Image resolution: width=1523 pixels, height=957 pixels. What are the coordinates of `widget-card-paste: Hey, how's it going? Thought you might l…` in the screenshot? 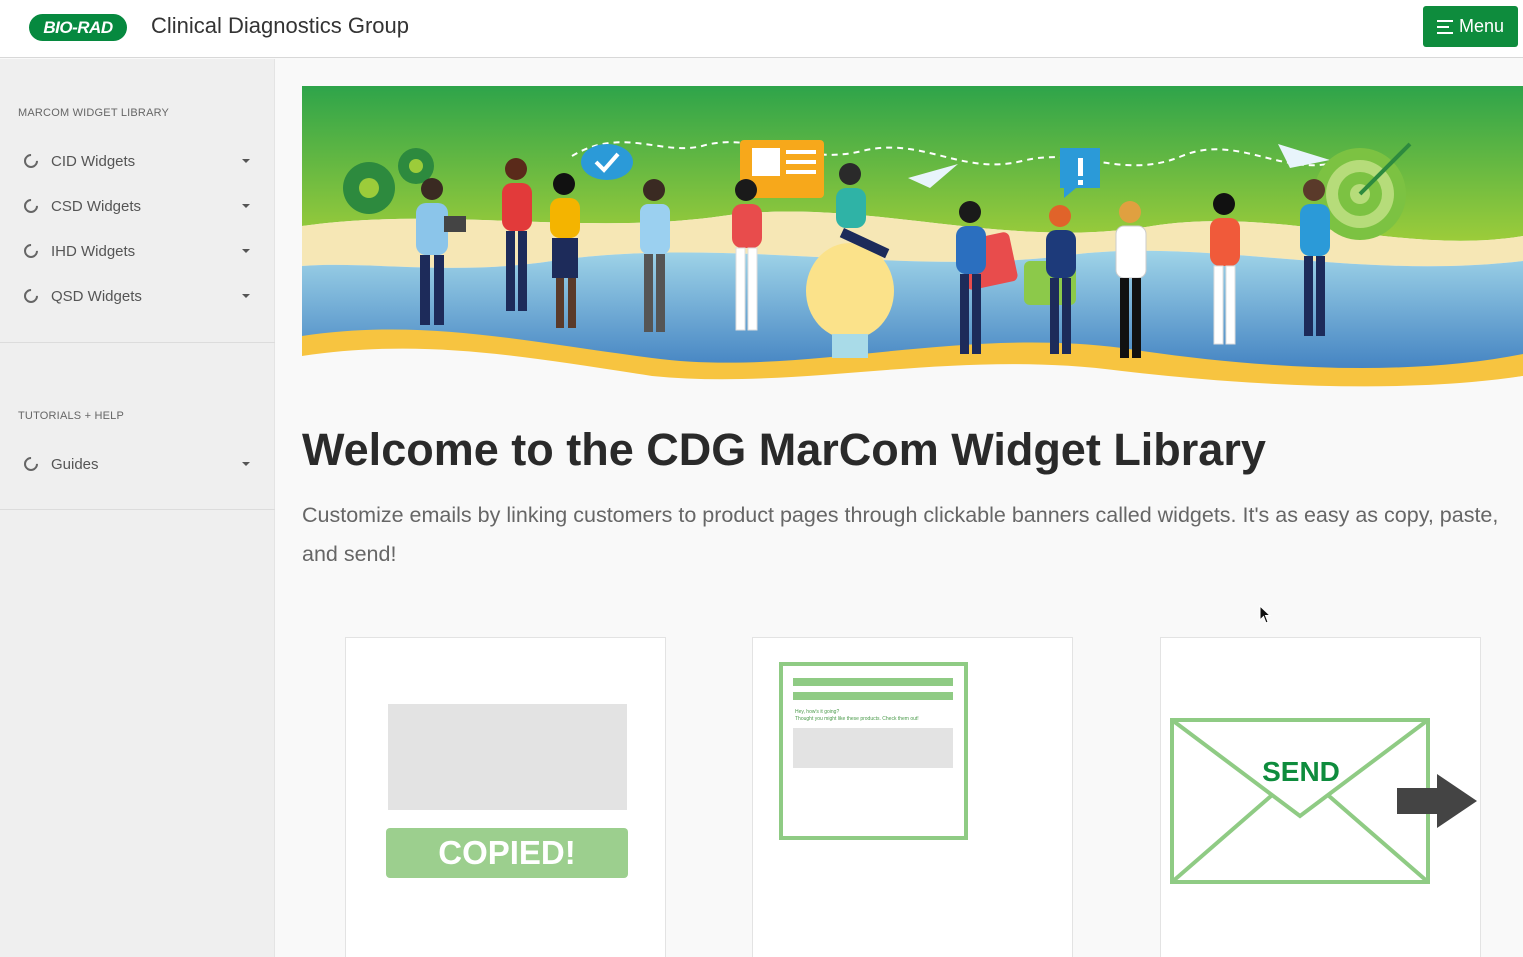 It's located at (912, 797).